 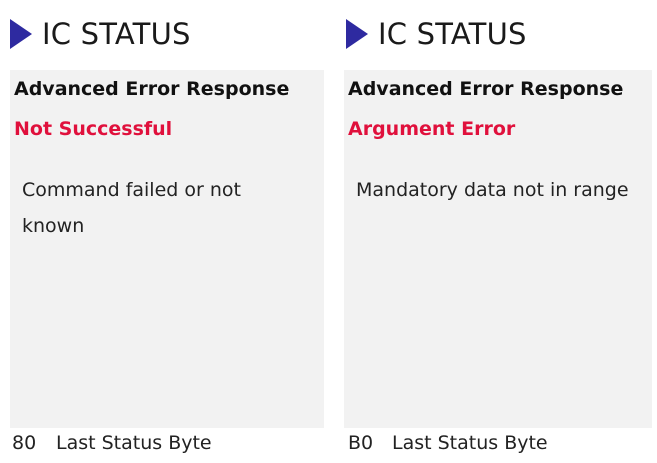 I want to click on status-byte-row: 80 Last Status Byte, so click(x=112, y=443).